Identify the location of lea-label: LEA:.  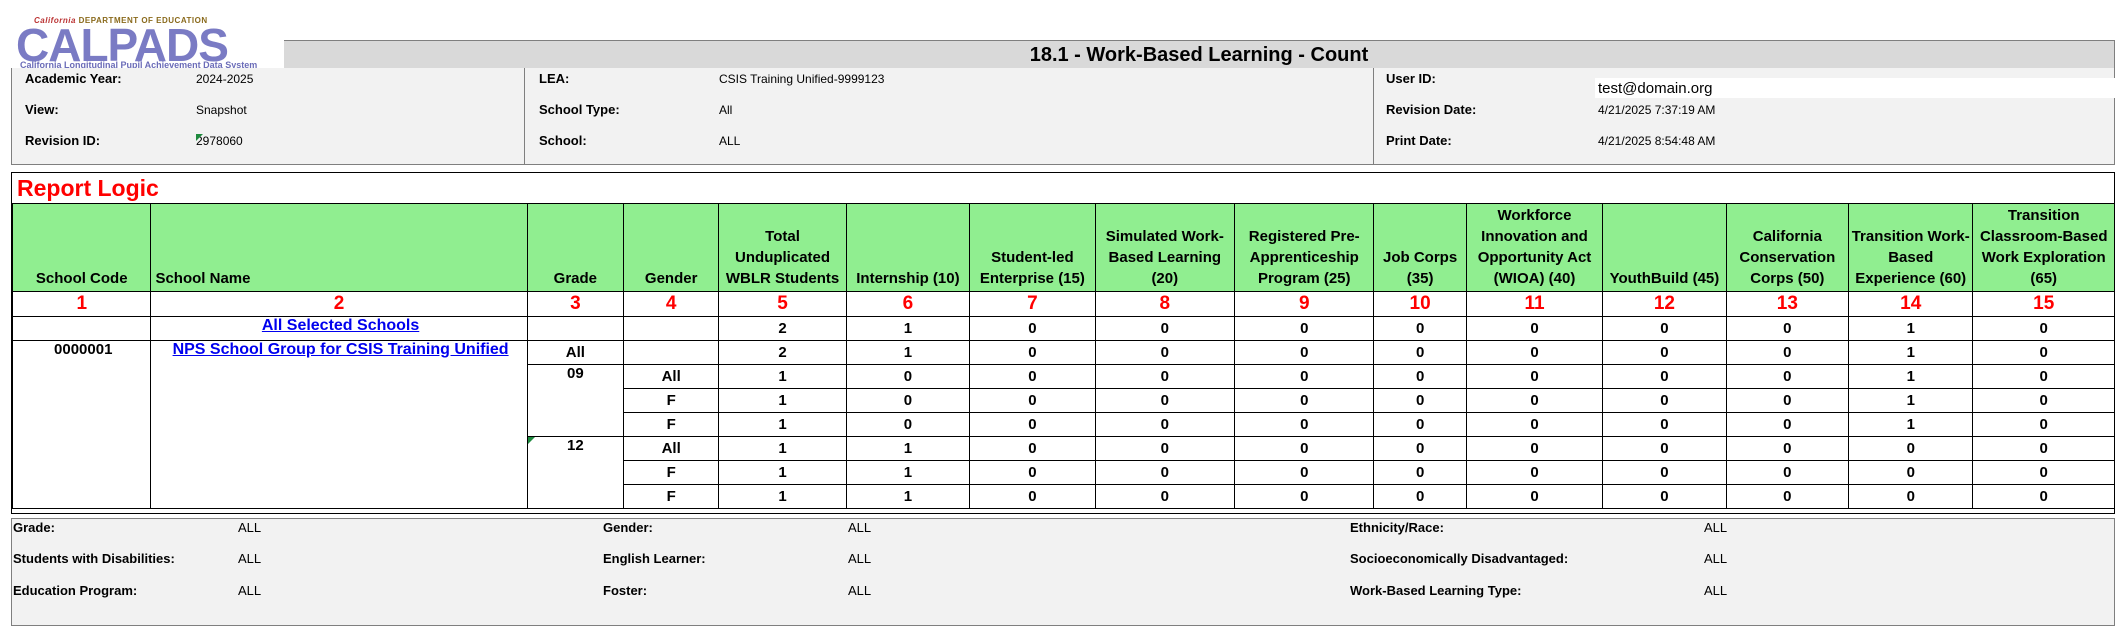
(554, 78).